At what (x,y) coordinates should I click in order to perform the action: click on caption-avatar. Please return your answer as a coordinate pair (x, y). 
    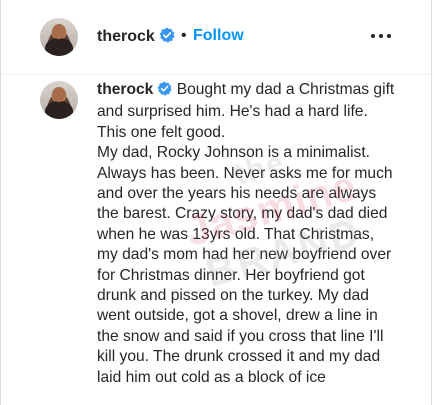
    Looking at the image, I should click on (59, 100).